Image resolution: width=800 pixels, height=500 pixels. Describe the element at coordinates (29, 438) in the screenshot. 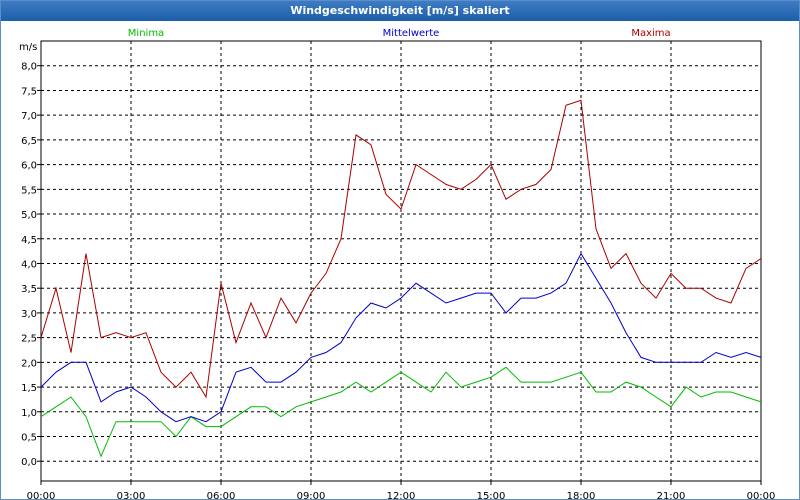

I see `y-tick-label: 0,5` at that location.